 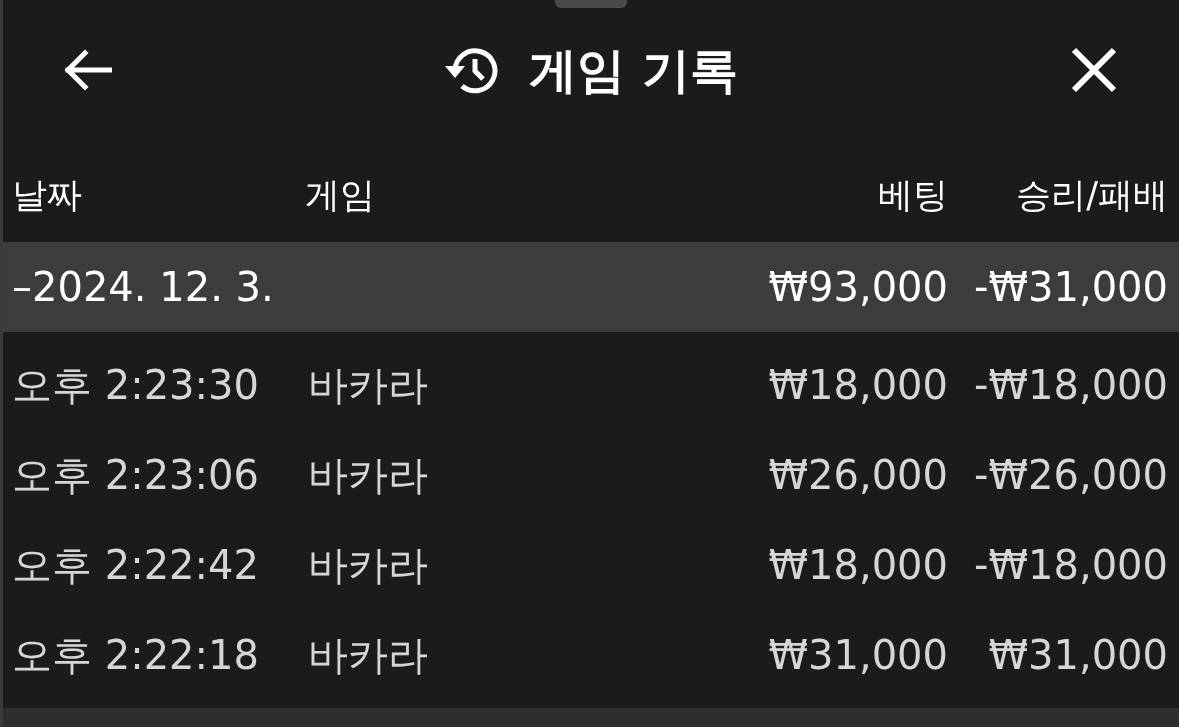 What do you see at coordinates (136, 475) in the screenshot?
I see `time-cell-text: 오후 2:23:06` at bounding box center [136, 475].